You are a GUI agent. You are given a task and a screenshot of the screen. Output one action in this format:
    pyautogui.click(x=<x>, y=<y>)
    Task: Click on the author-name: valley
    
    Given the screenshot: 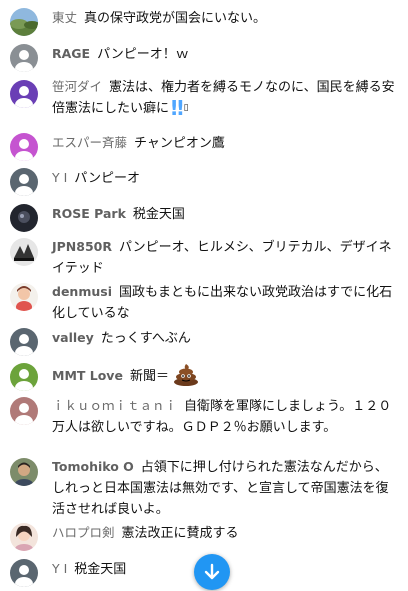 What is the action you would take?
    pyautogui.click(x=73, y=337)
    